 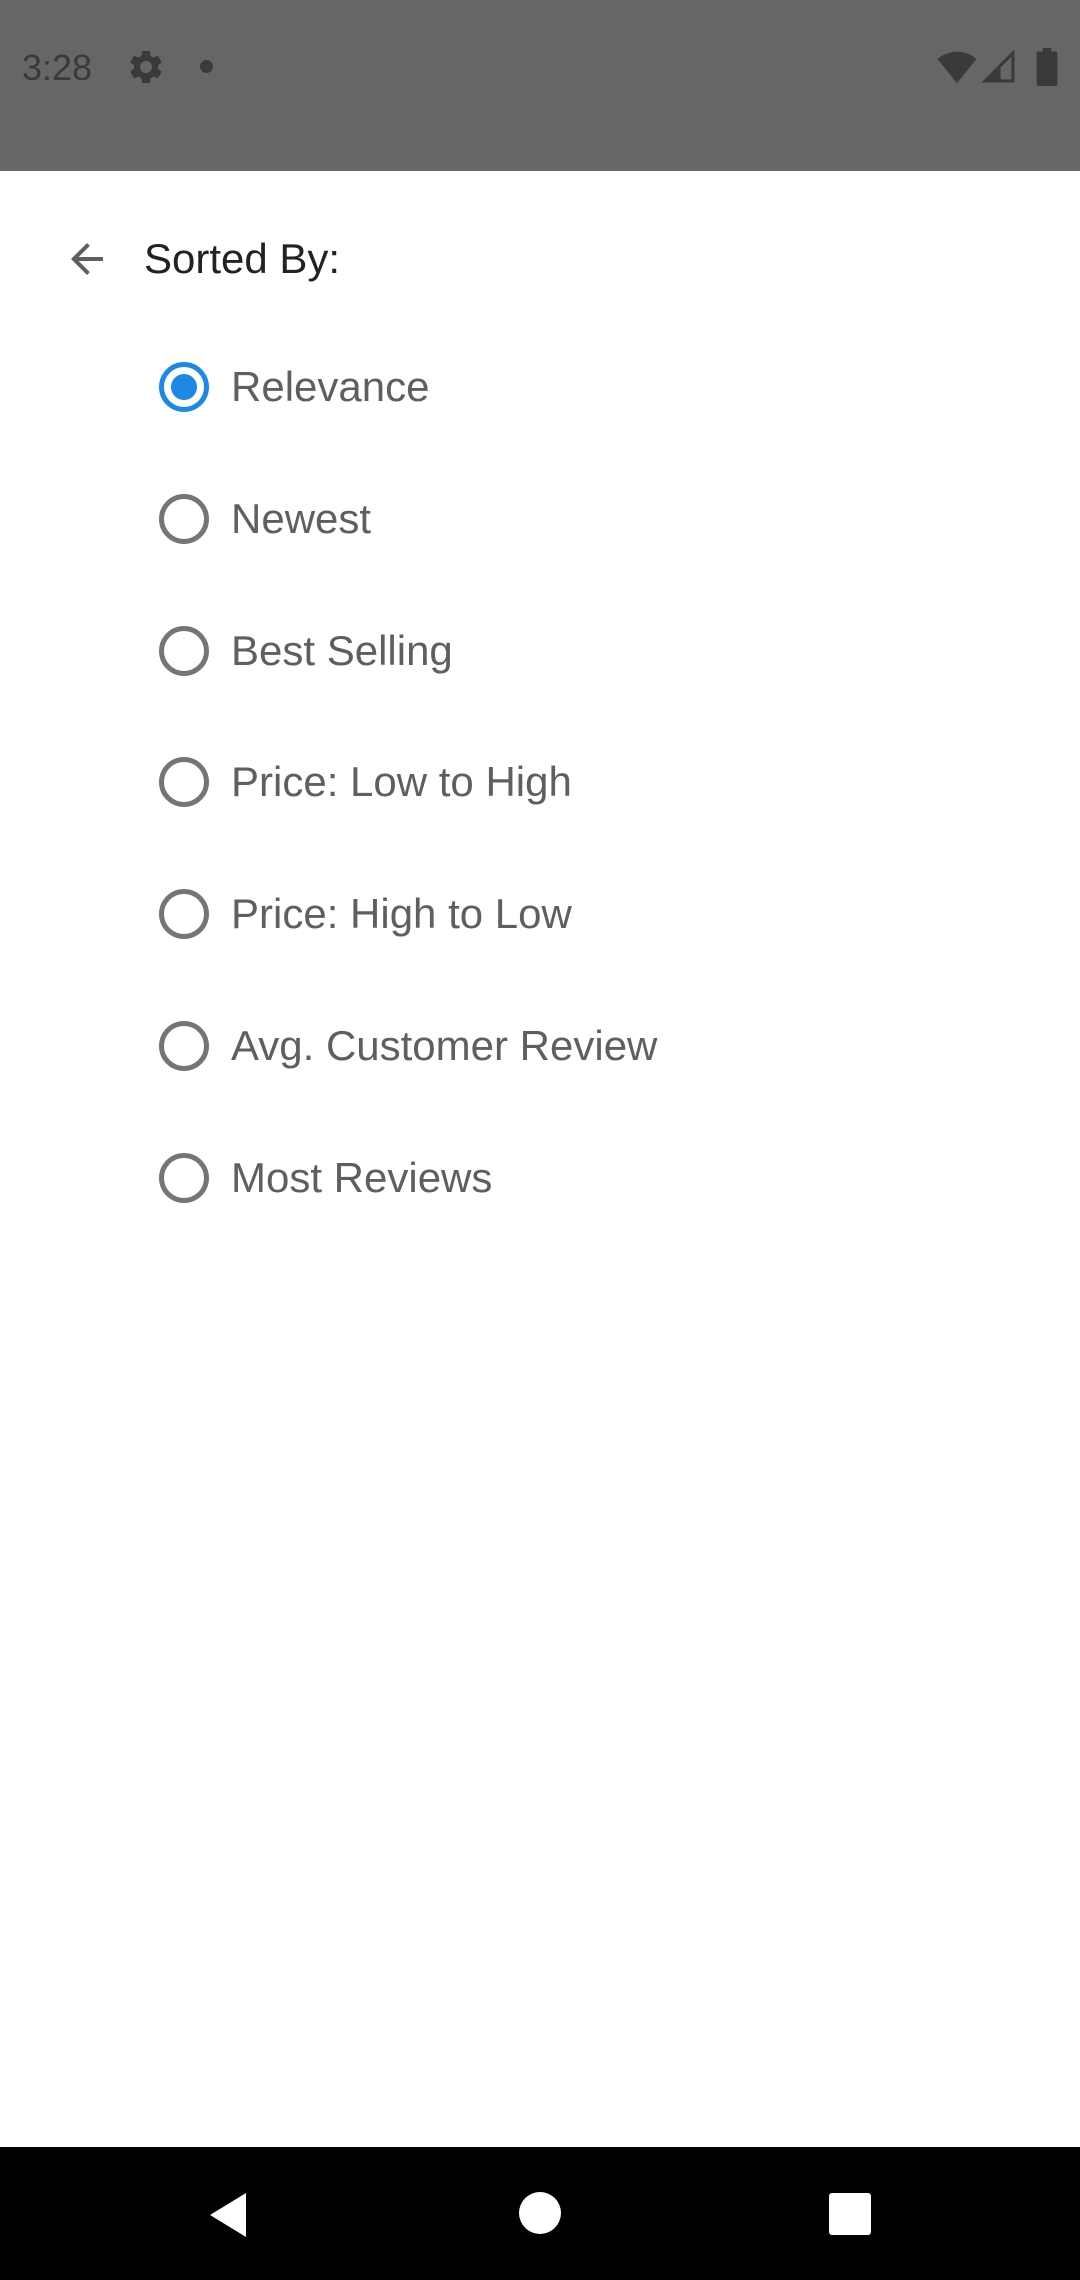 What do you see at coordinates (301, 518) in the screenshot?
I see `sort-option-label: Newest` at bounding box center [301, 518].